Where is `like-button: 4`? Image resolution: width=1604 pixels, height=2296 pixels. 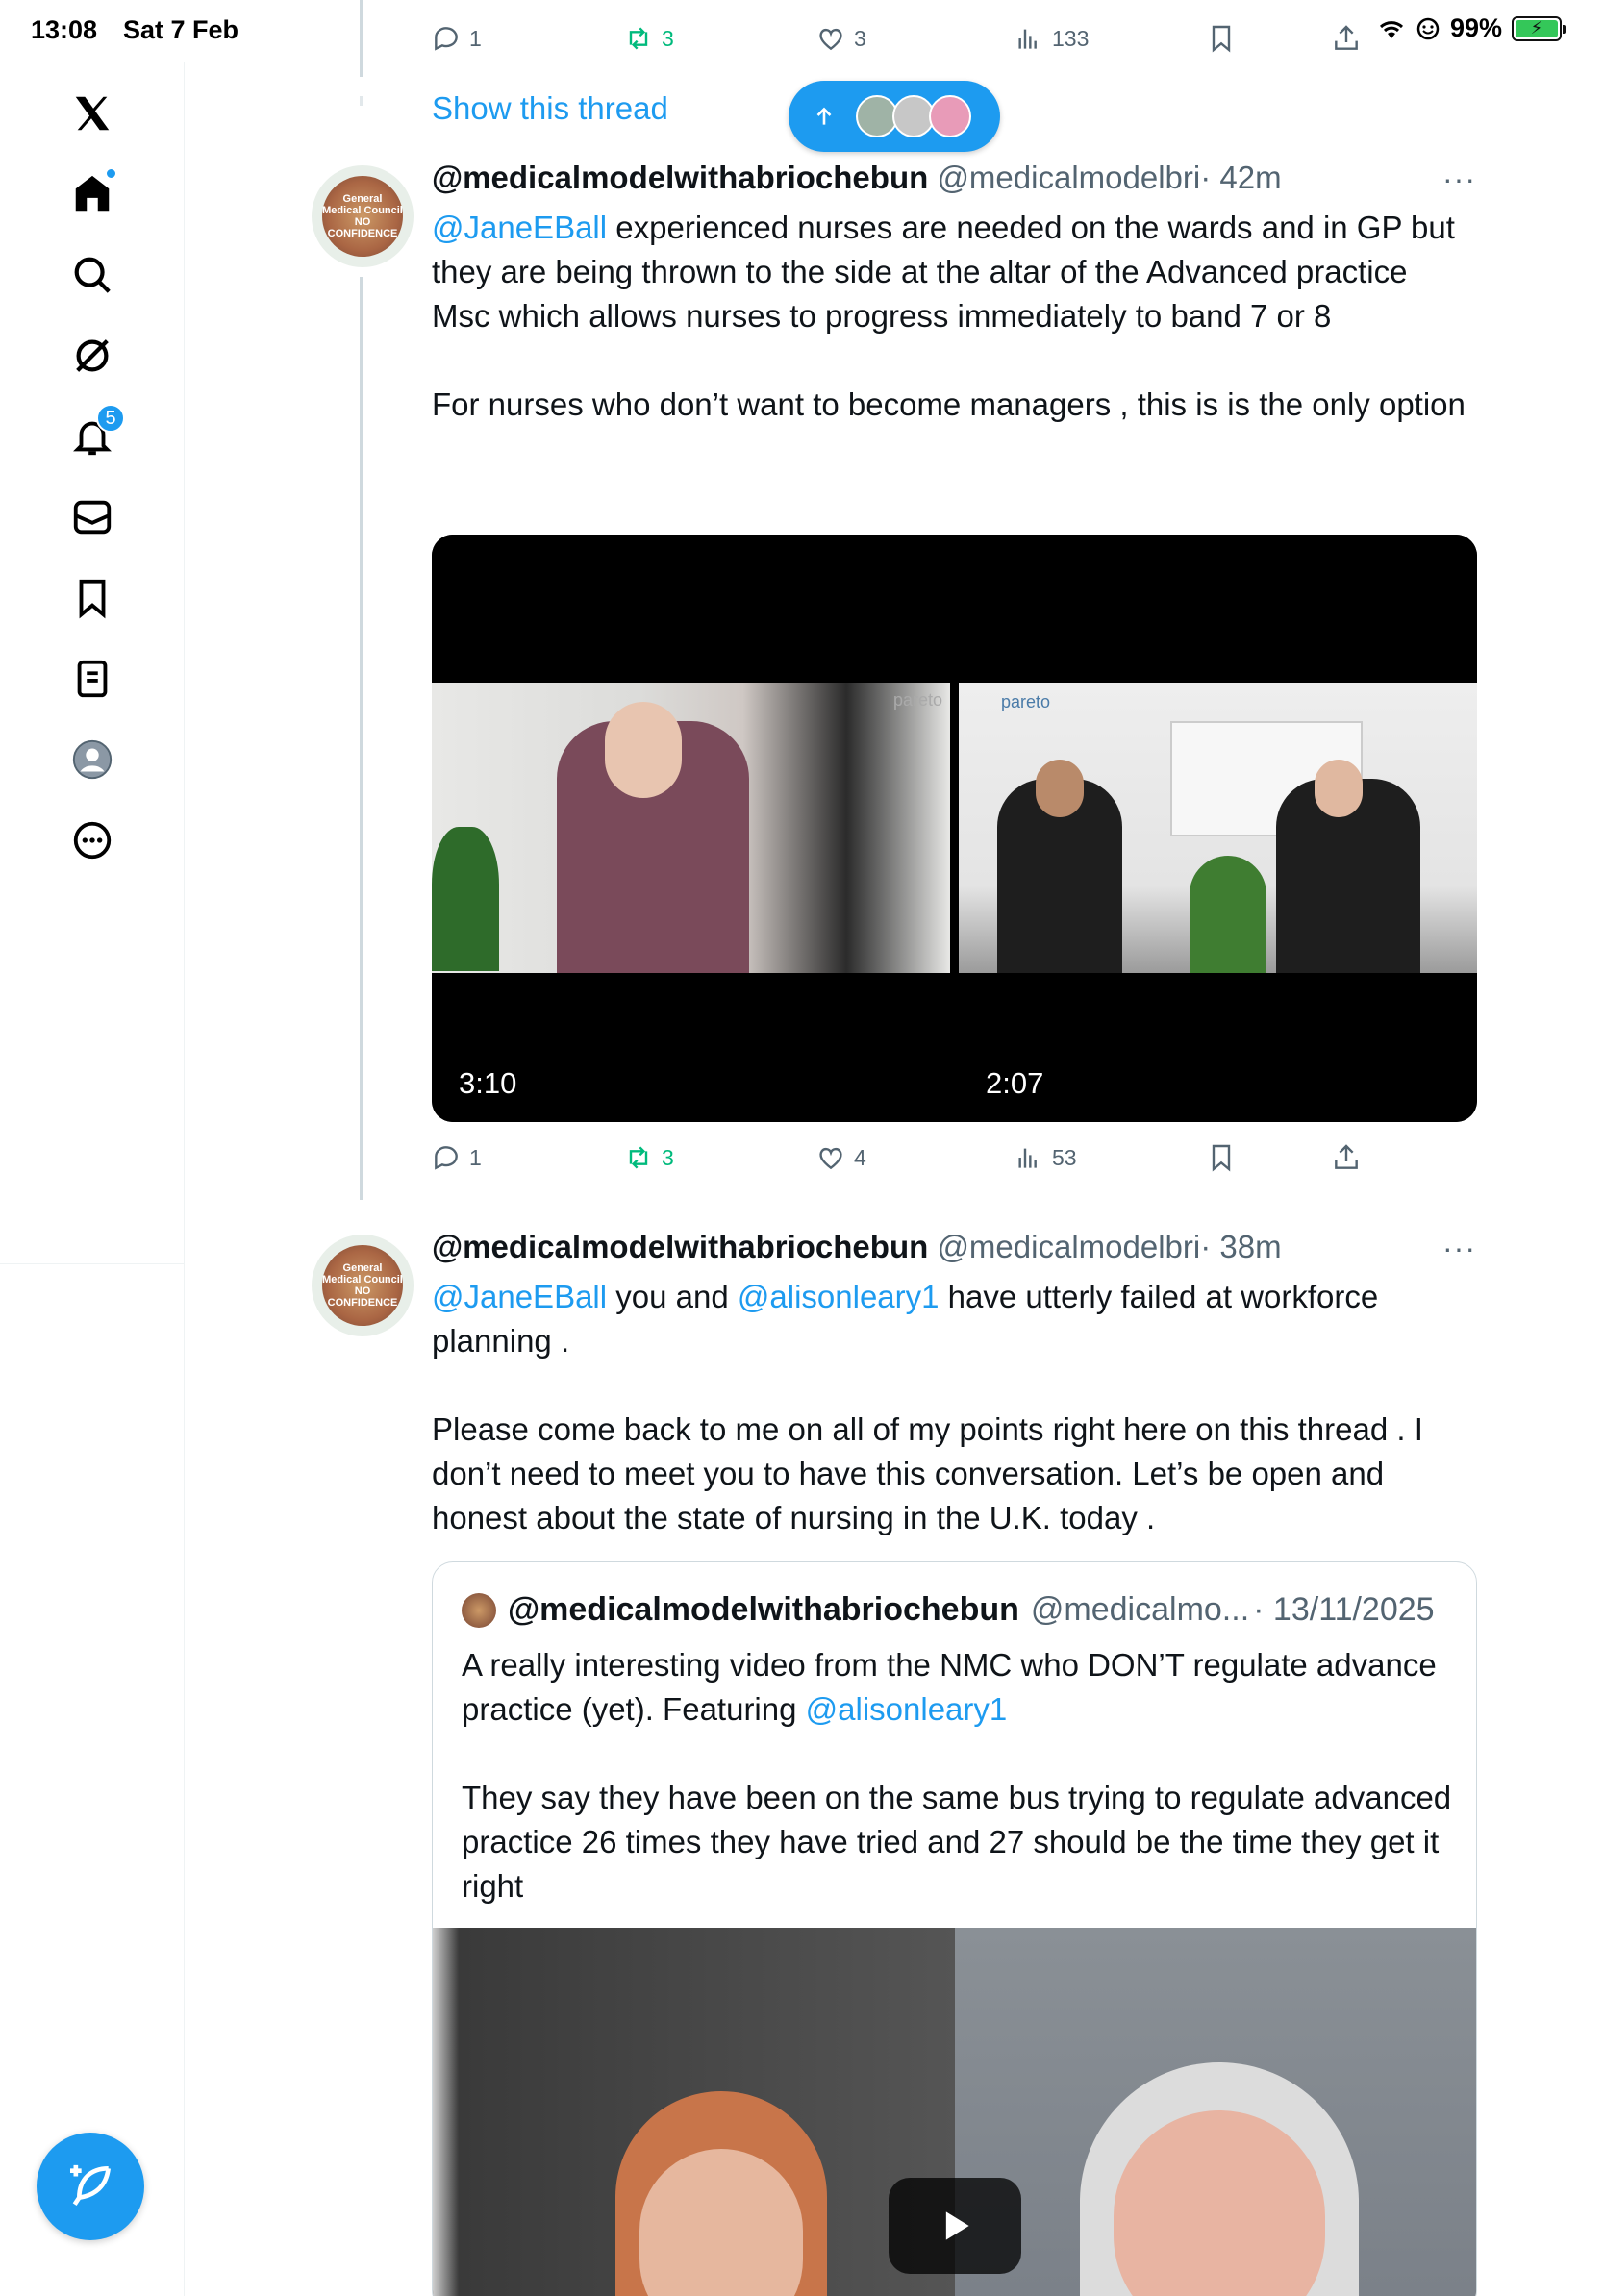
like-button: 4 is located at coordinates (840, 1157).